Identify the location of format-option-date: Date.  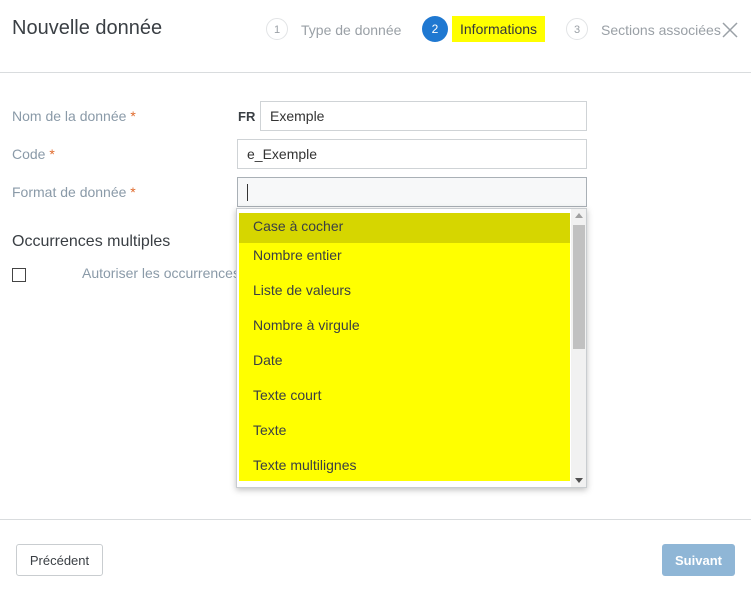
(404, 365).